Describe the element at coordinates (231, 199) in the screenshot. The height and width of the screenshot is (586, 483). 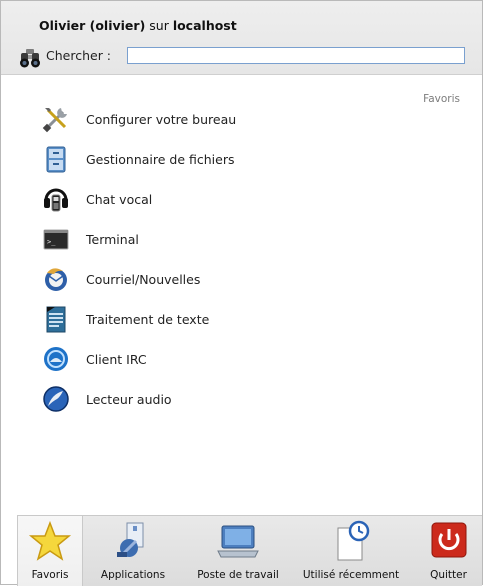
I see `favorite-item-voice-chat: Chat vocal` at that location.